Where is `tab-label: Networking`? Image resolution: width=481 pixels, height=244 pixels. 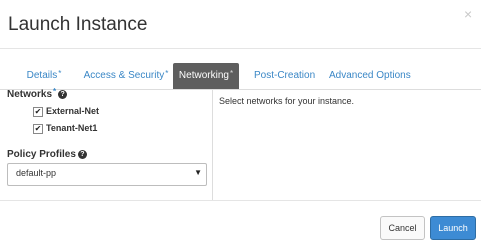 tab-label: Networking is located at coordinates (203, 75).